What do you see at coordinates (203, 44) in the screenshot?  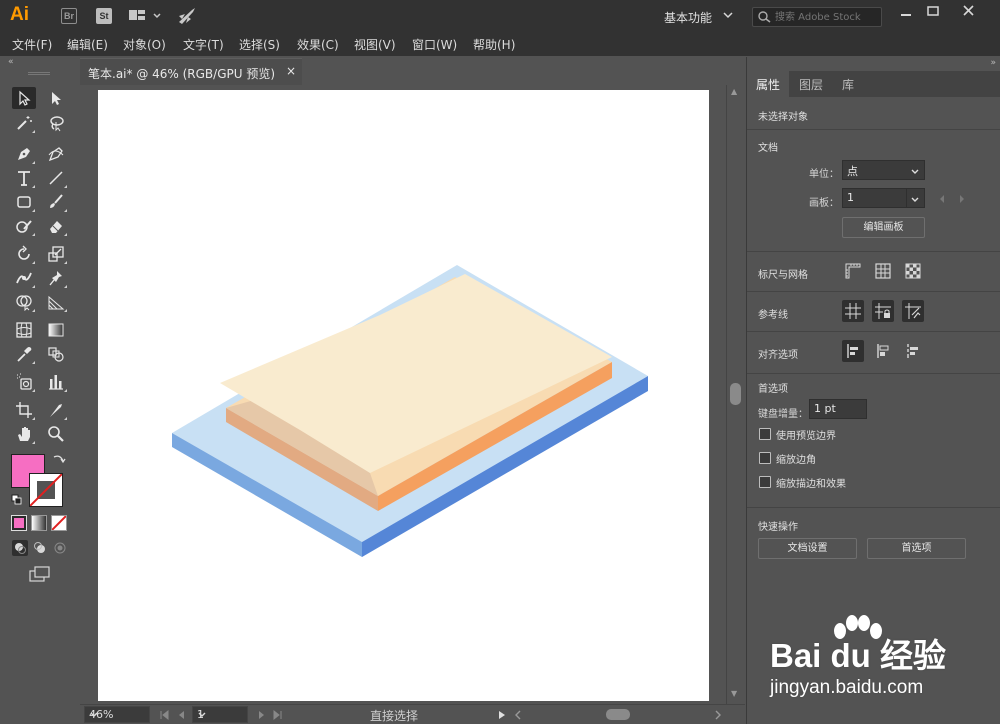 I see `menu-type: 文字(T)` at bounding box center [203, 44].